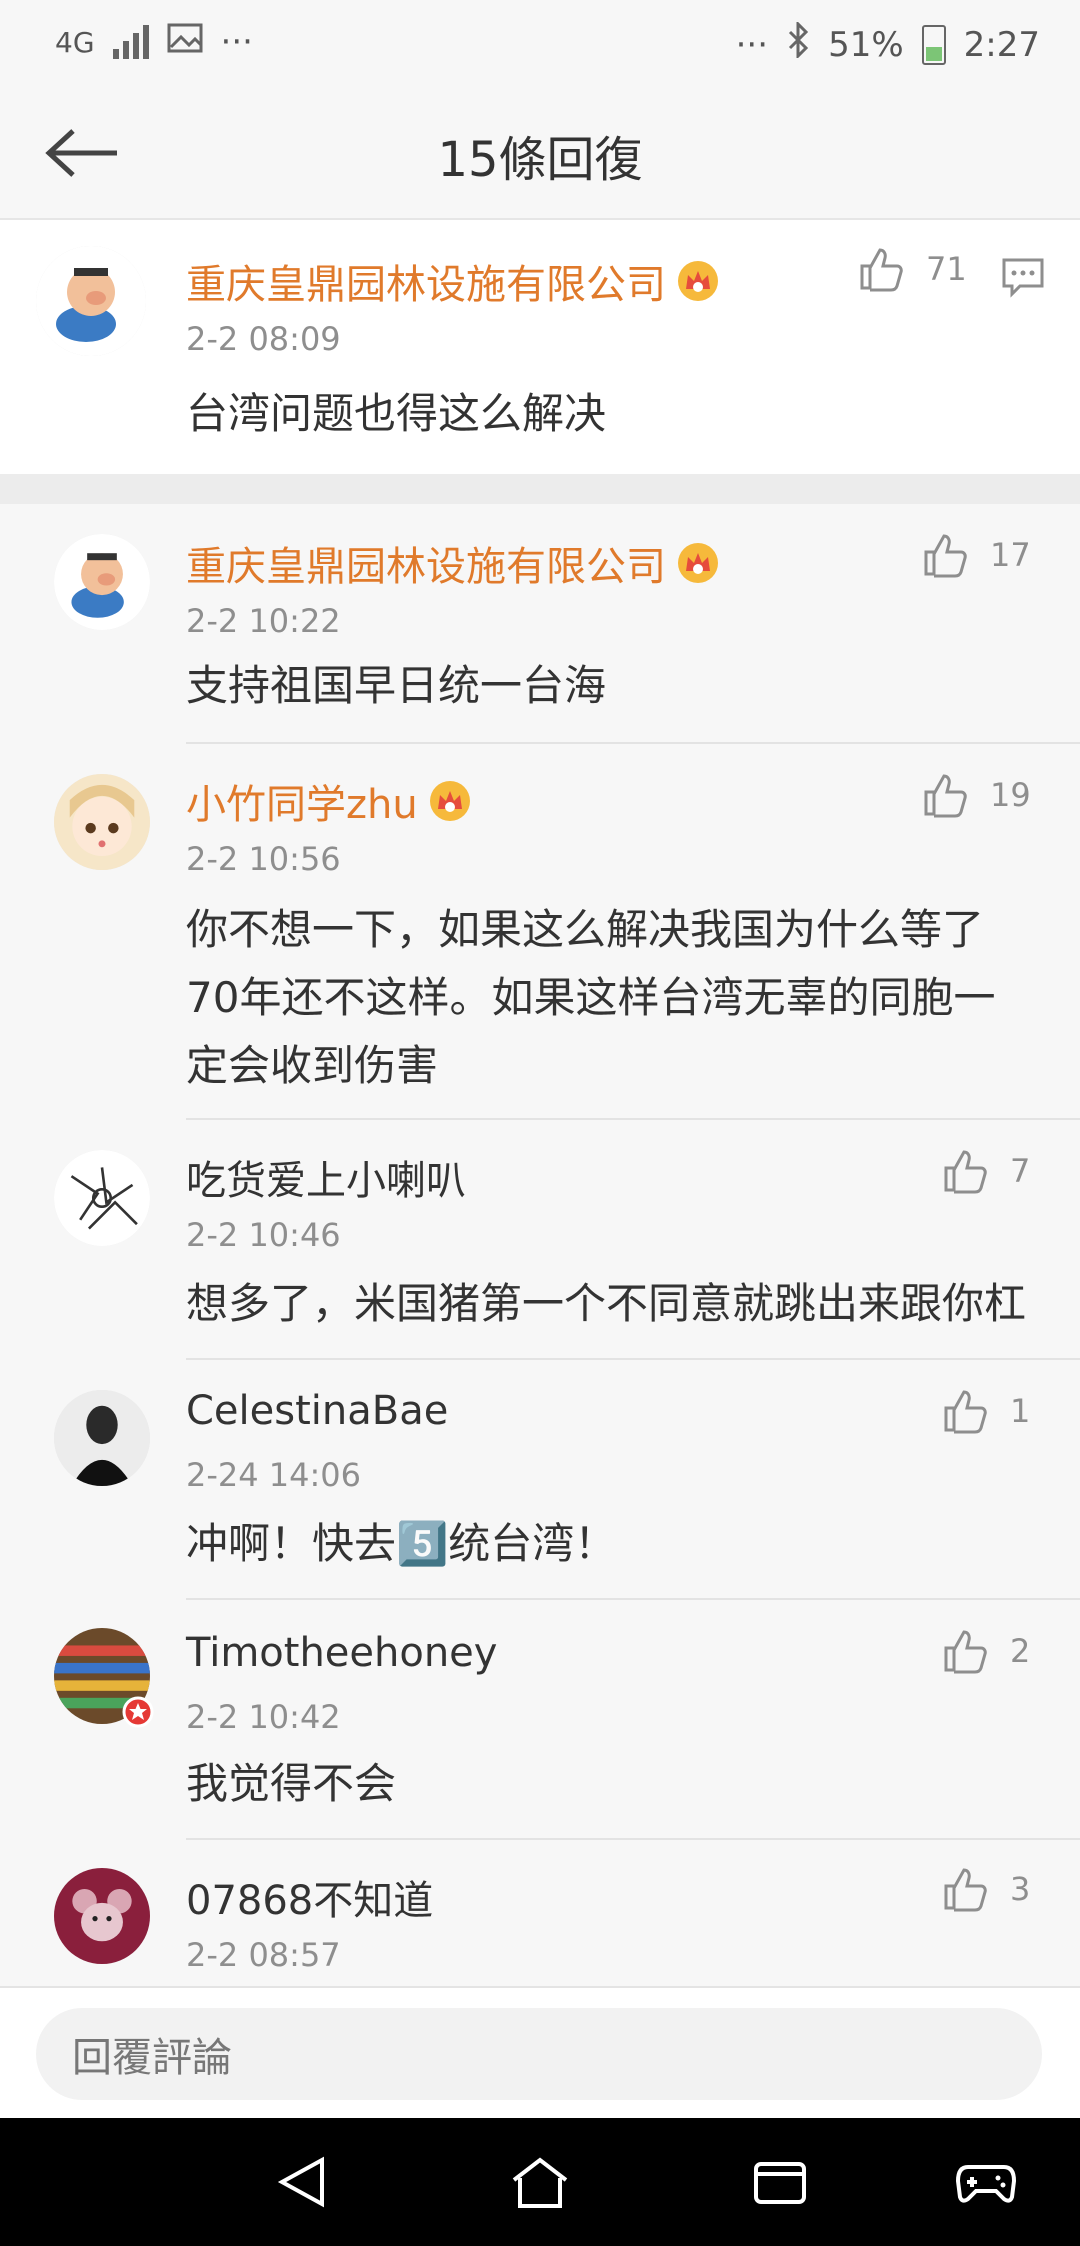 Image resolution: width=1080 pixels, height=2246 pixels. What do you see at coordinates (1020, 1411) in the screenshot?
I see `like-count: 1` at bounding box center [1020, 1411].